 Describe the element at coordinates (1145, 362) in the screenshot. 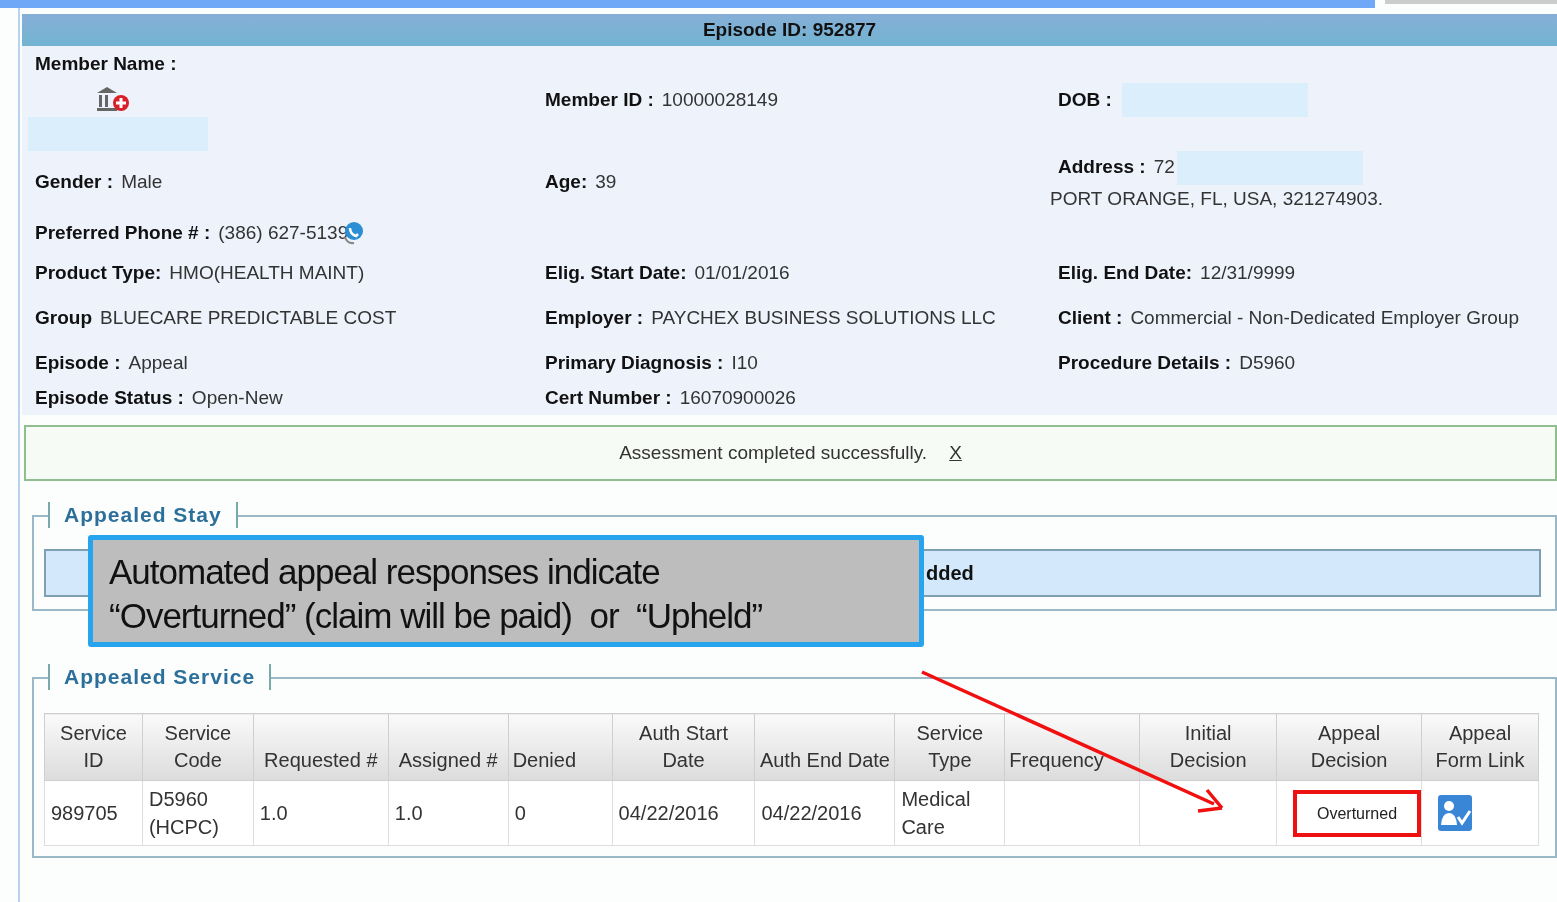

I see `field-label: Procedure Details :` at that location.